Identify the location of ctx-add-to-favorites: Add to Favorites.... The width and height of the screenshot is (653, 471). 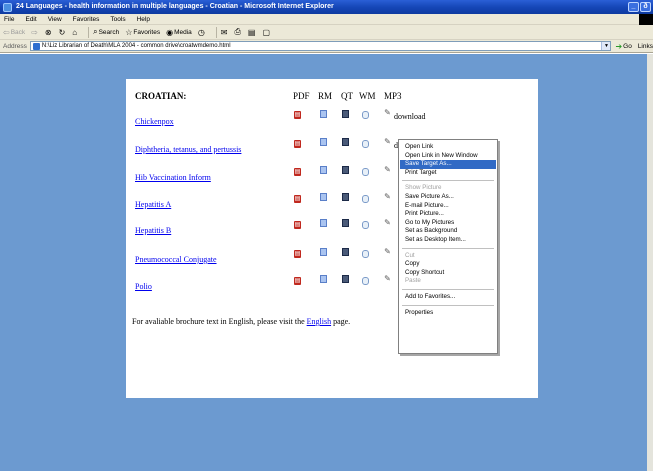
(448, 297).